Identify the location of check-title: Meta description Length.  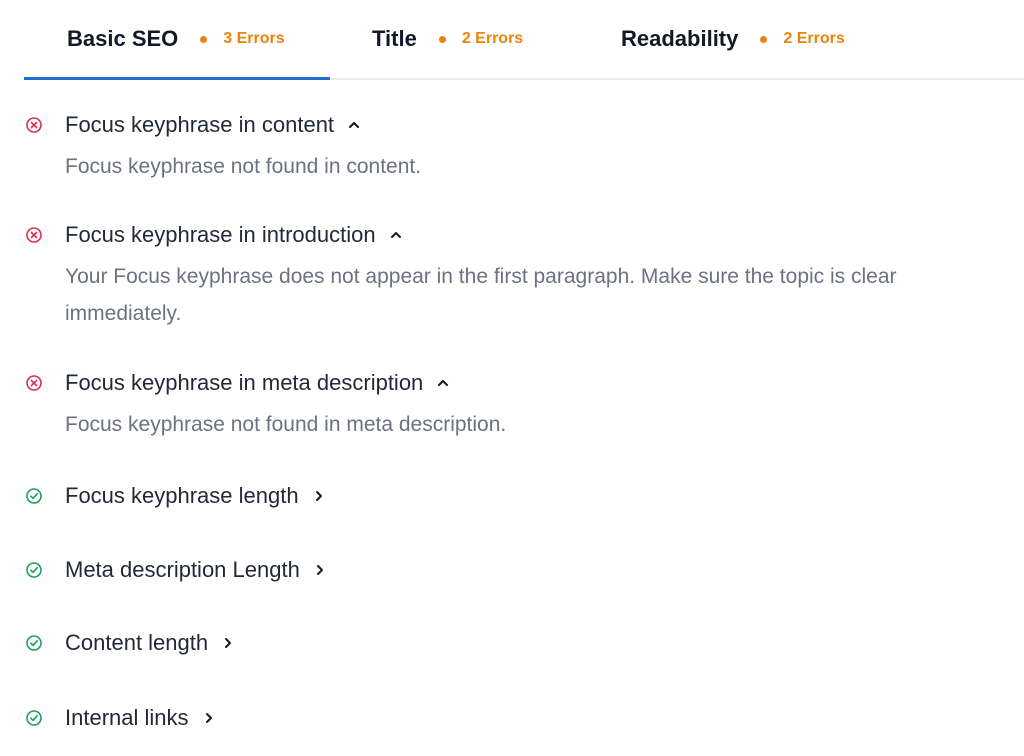
(182, 569).